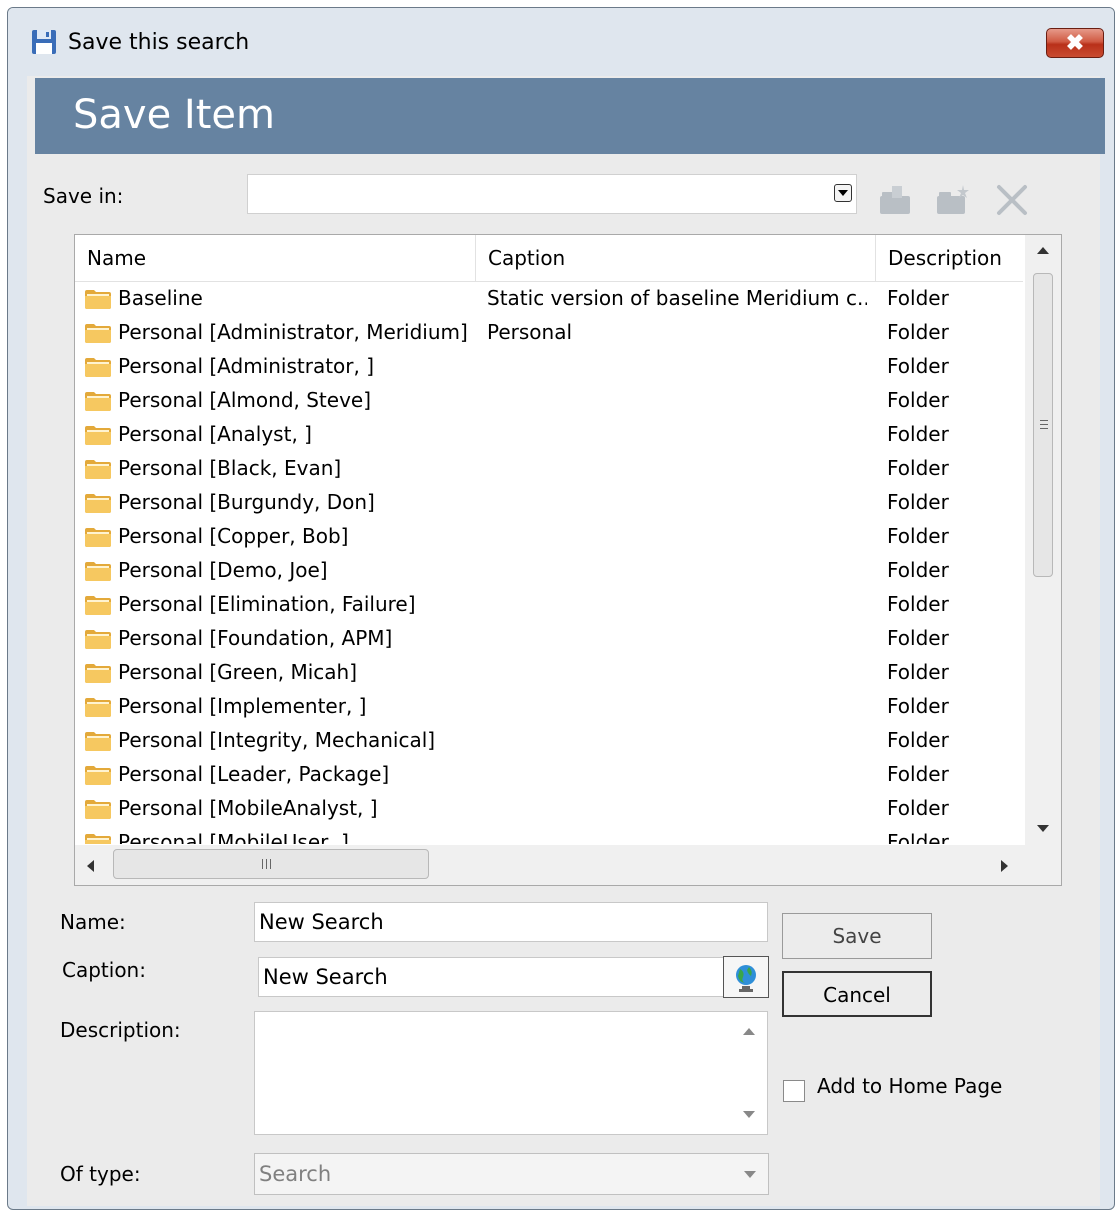  I want to click on list-item: Personal [Leader, Package] Folder, so click(549, 774).